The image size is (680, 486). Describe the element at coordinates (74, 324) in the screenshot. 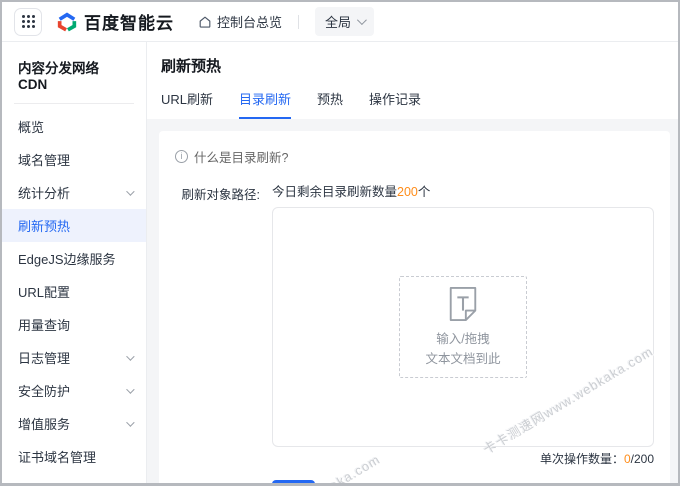

I see `sidebar-item-usage-query: 用量查询` at that location.